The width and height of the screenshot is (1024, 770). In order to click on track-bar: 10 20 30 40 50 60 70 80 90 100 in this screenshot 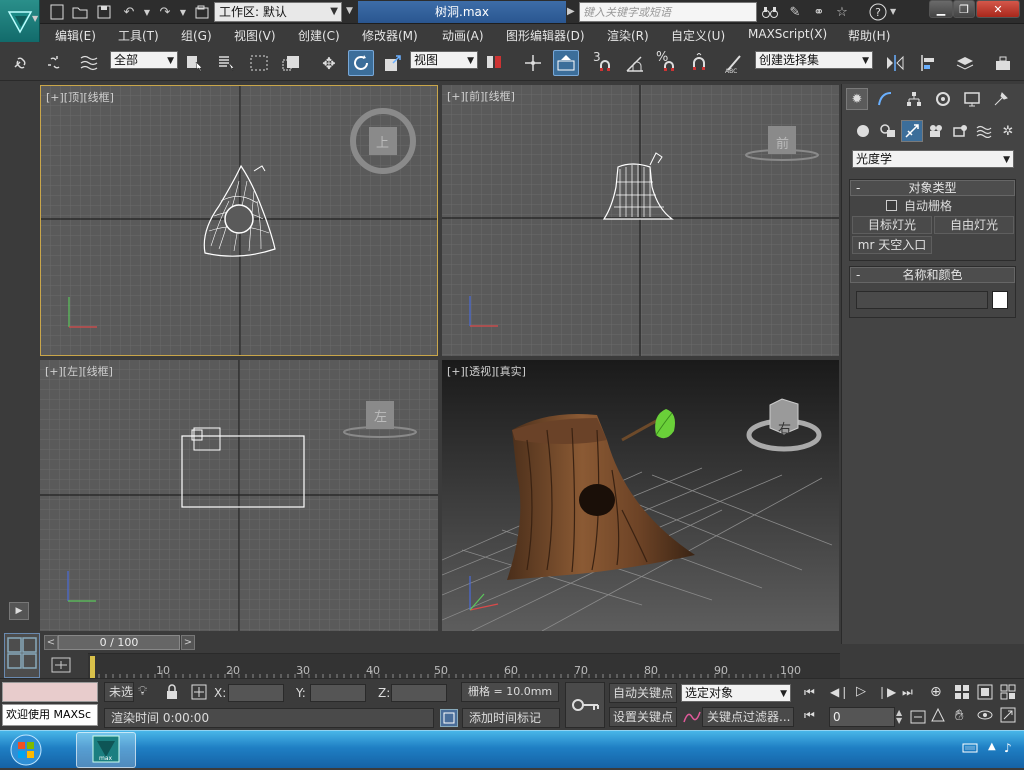, I will do `click(464, 666)`.